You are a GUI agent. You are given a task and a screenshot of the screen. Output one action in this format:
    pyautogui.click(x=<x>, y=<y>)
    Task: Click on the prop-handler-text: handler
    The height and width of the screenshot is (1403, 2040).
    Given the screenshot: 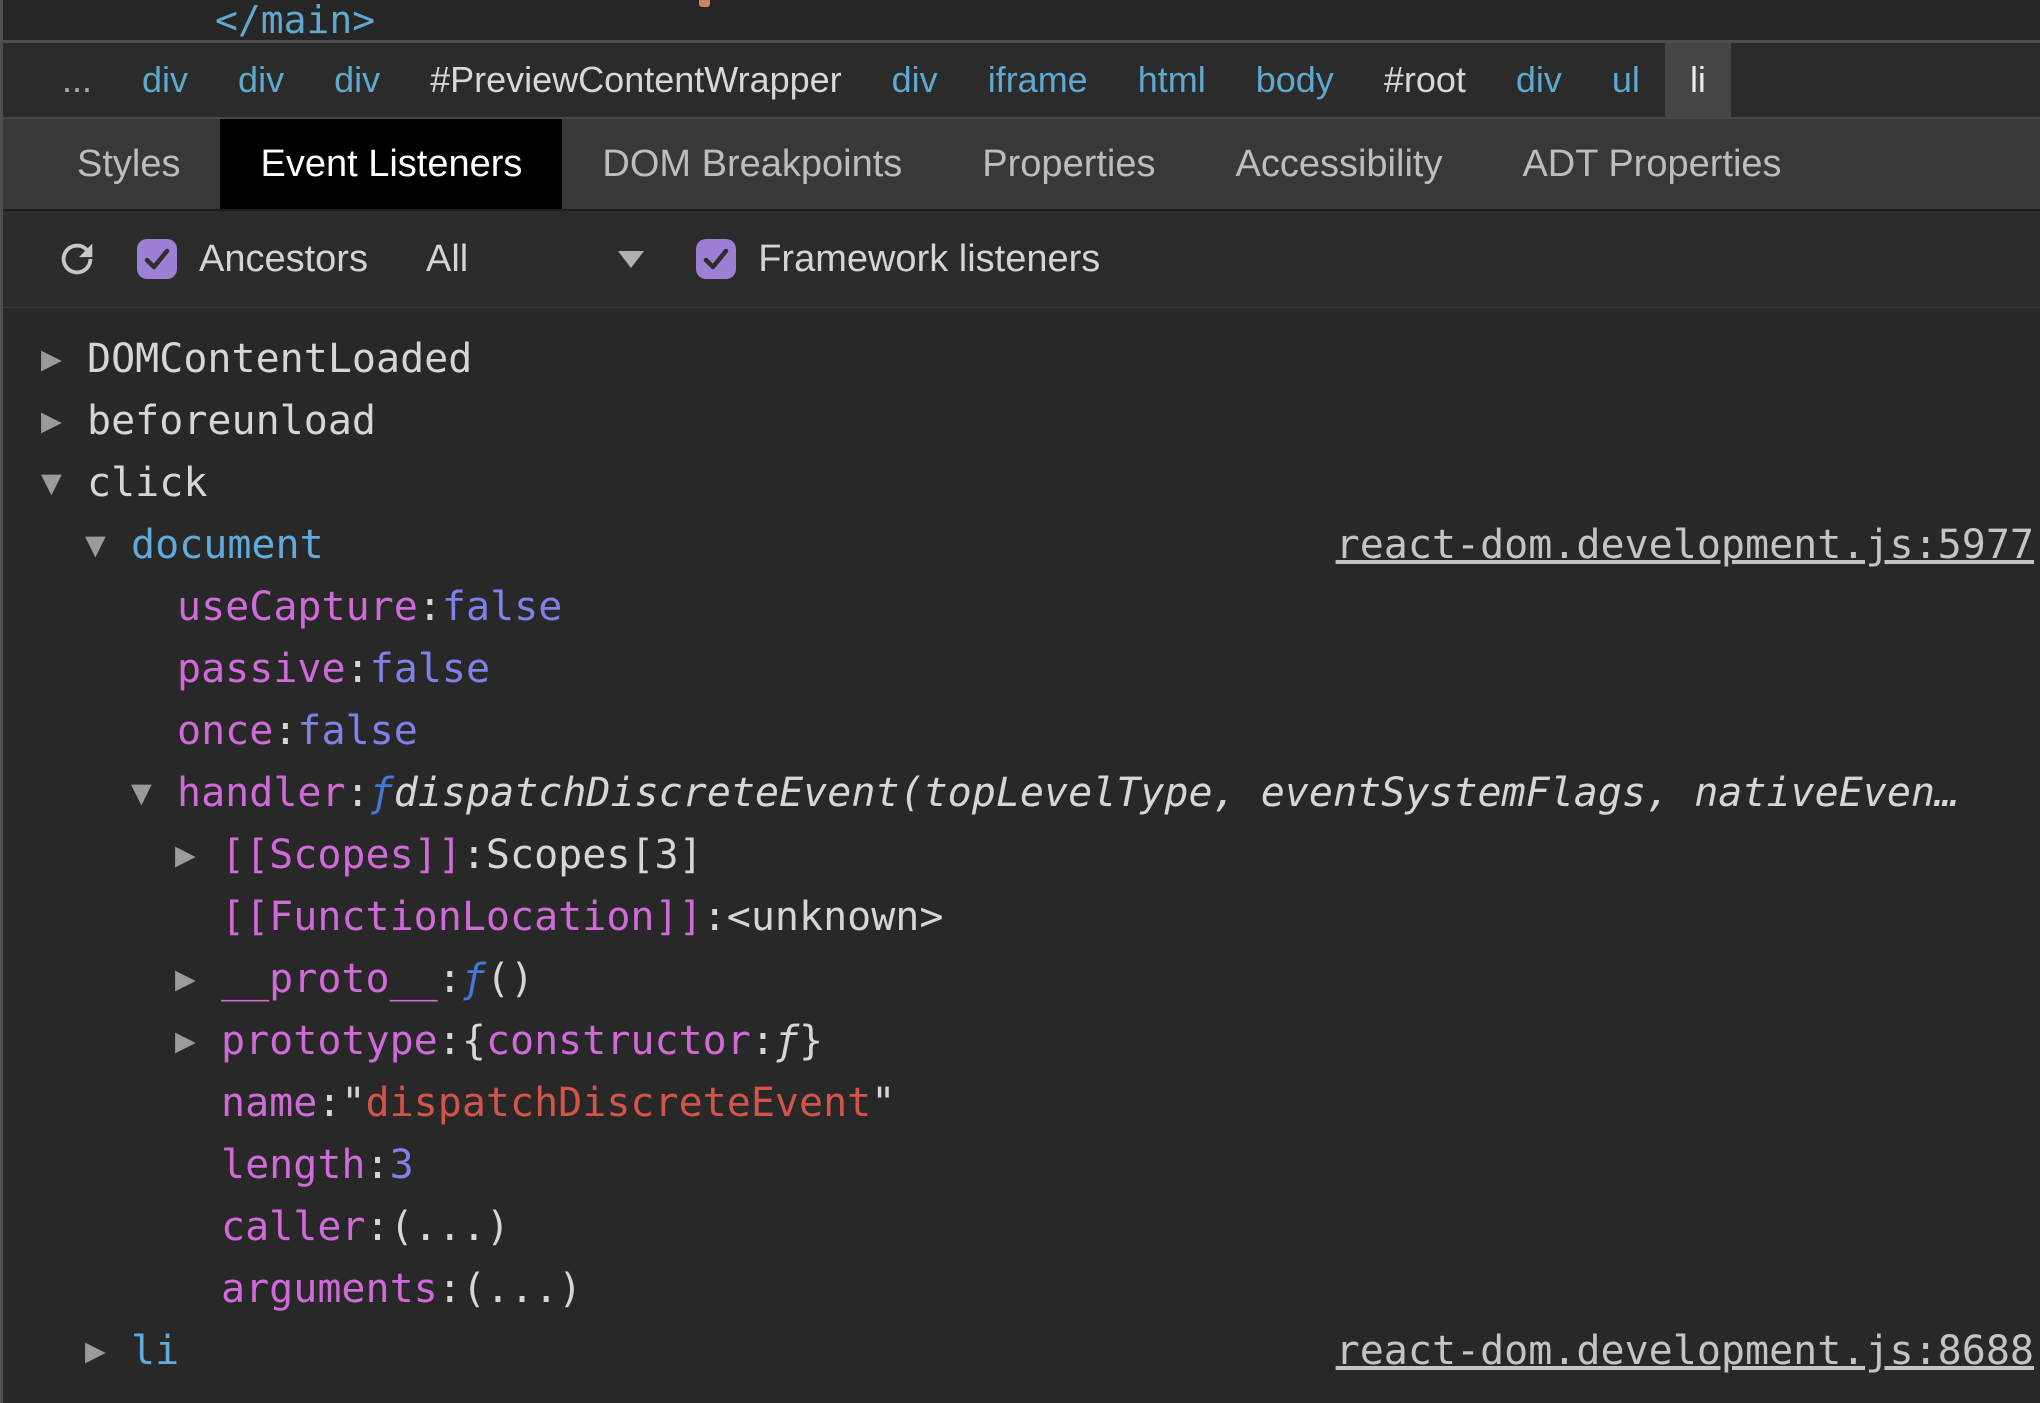 What is the action you would take?
    pyautogui.click(x=261, y=793)
    